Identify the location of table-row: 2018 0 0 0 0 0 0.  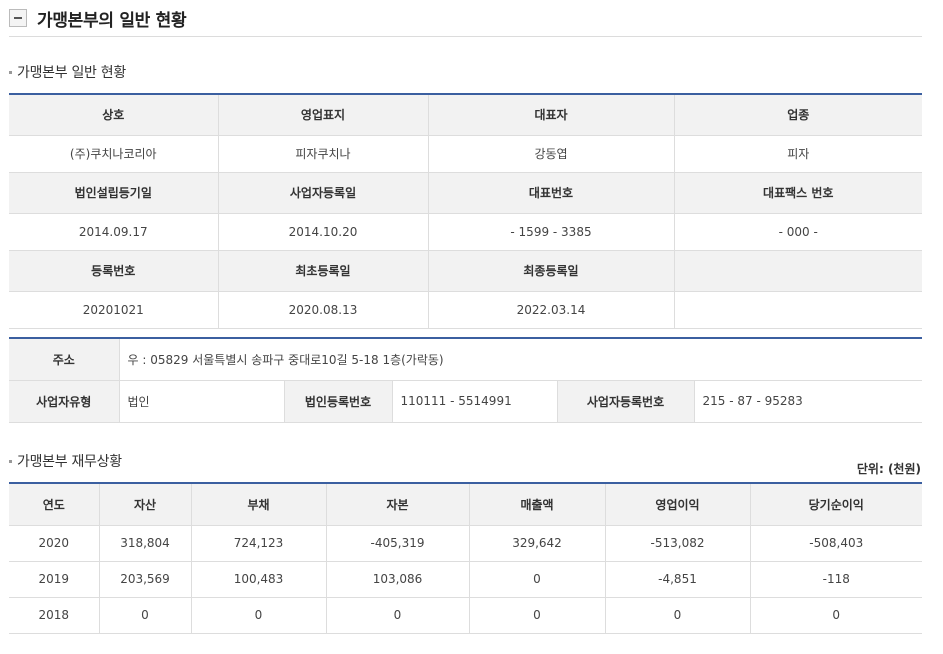
(465, 615).